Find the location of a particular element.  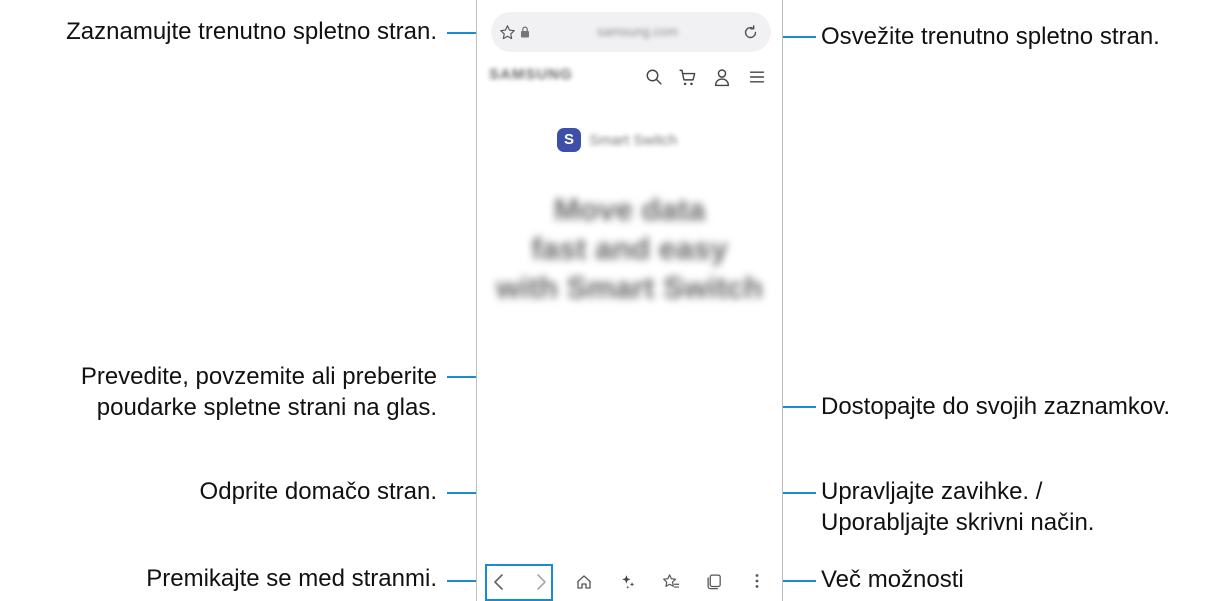

callout-home: Odprite domačo stran. is located at coordinates (318, 491).